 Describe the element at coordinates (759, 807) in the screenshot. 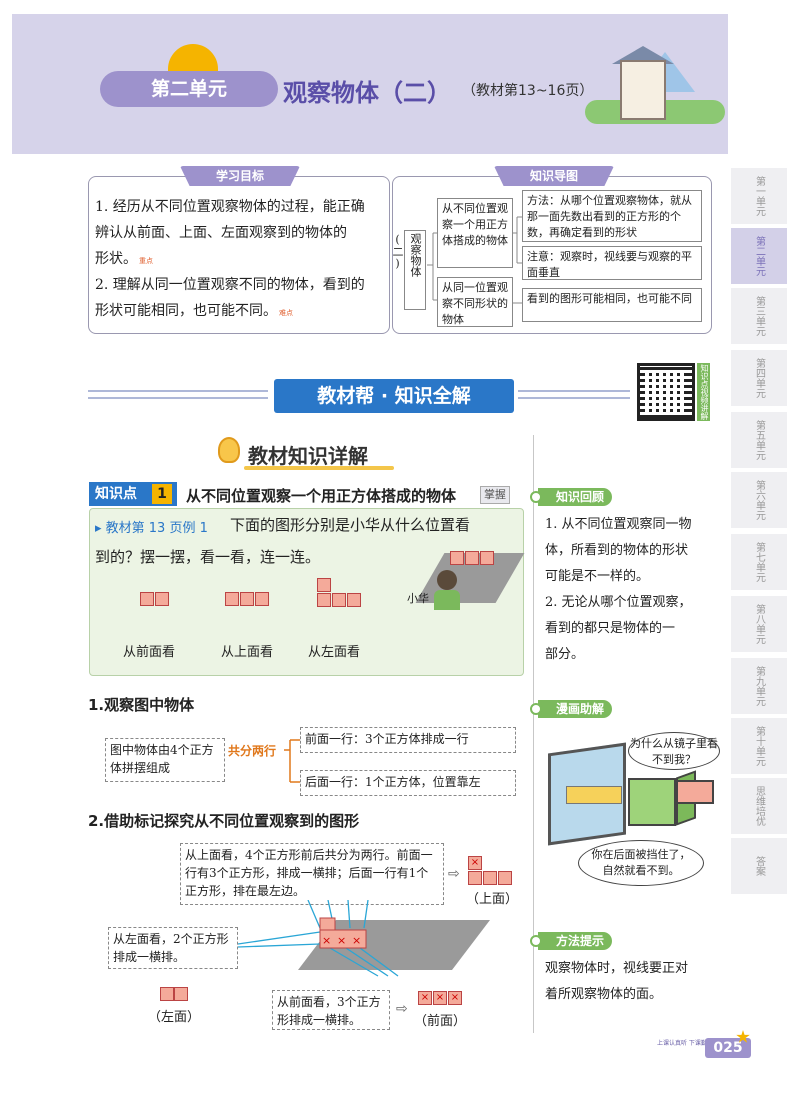

I see `side-tab: 思维培优` at that location.